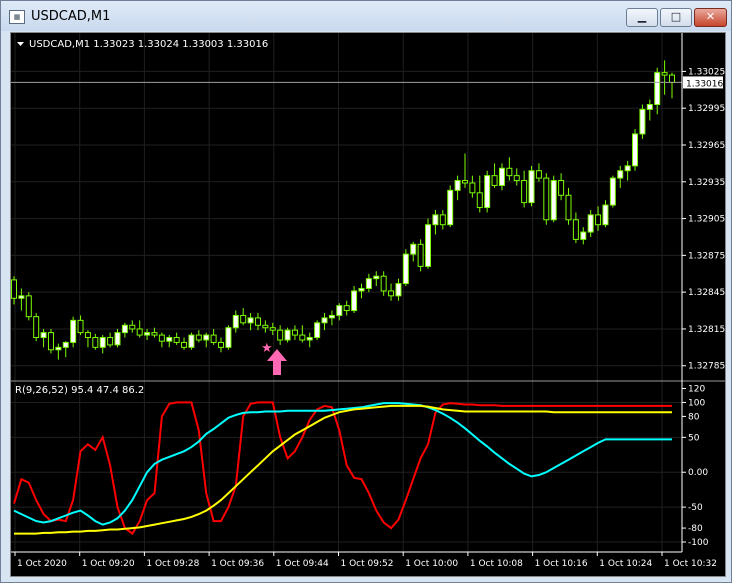 Image resolution: width=732 pixels, height=583 pixels. What do you see at coordinates (267, 348) in the screenshot?
I see `star-icon: ★` at bounding box center [267, 348].